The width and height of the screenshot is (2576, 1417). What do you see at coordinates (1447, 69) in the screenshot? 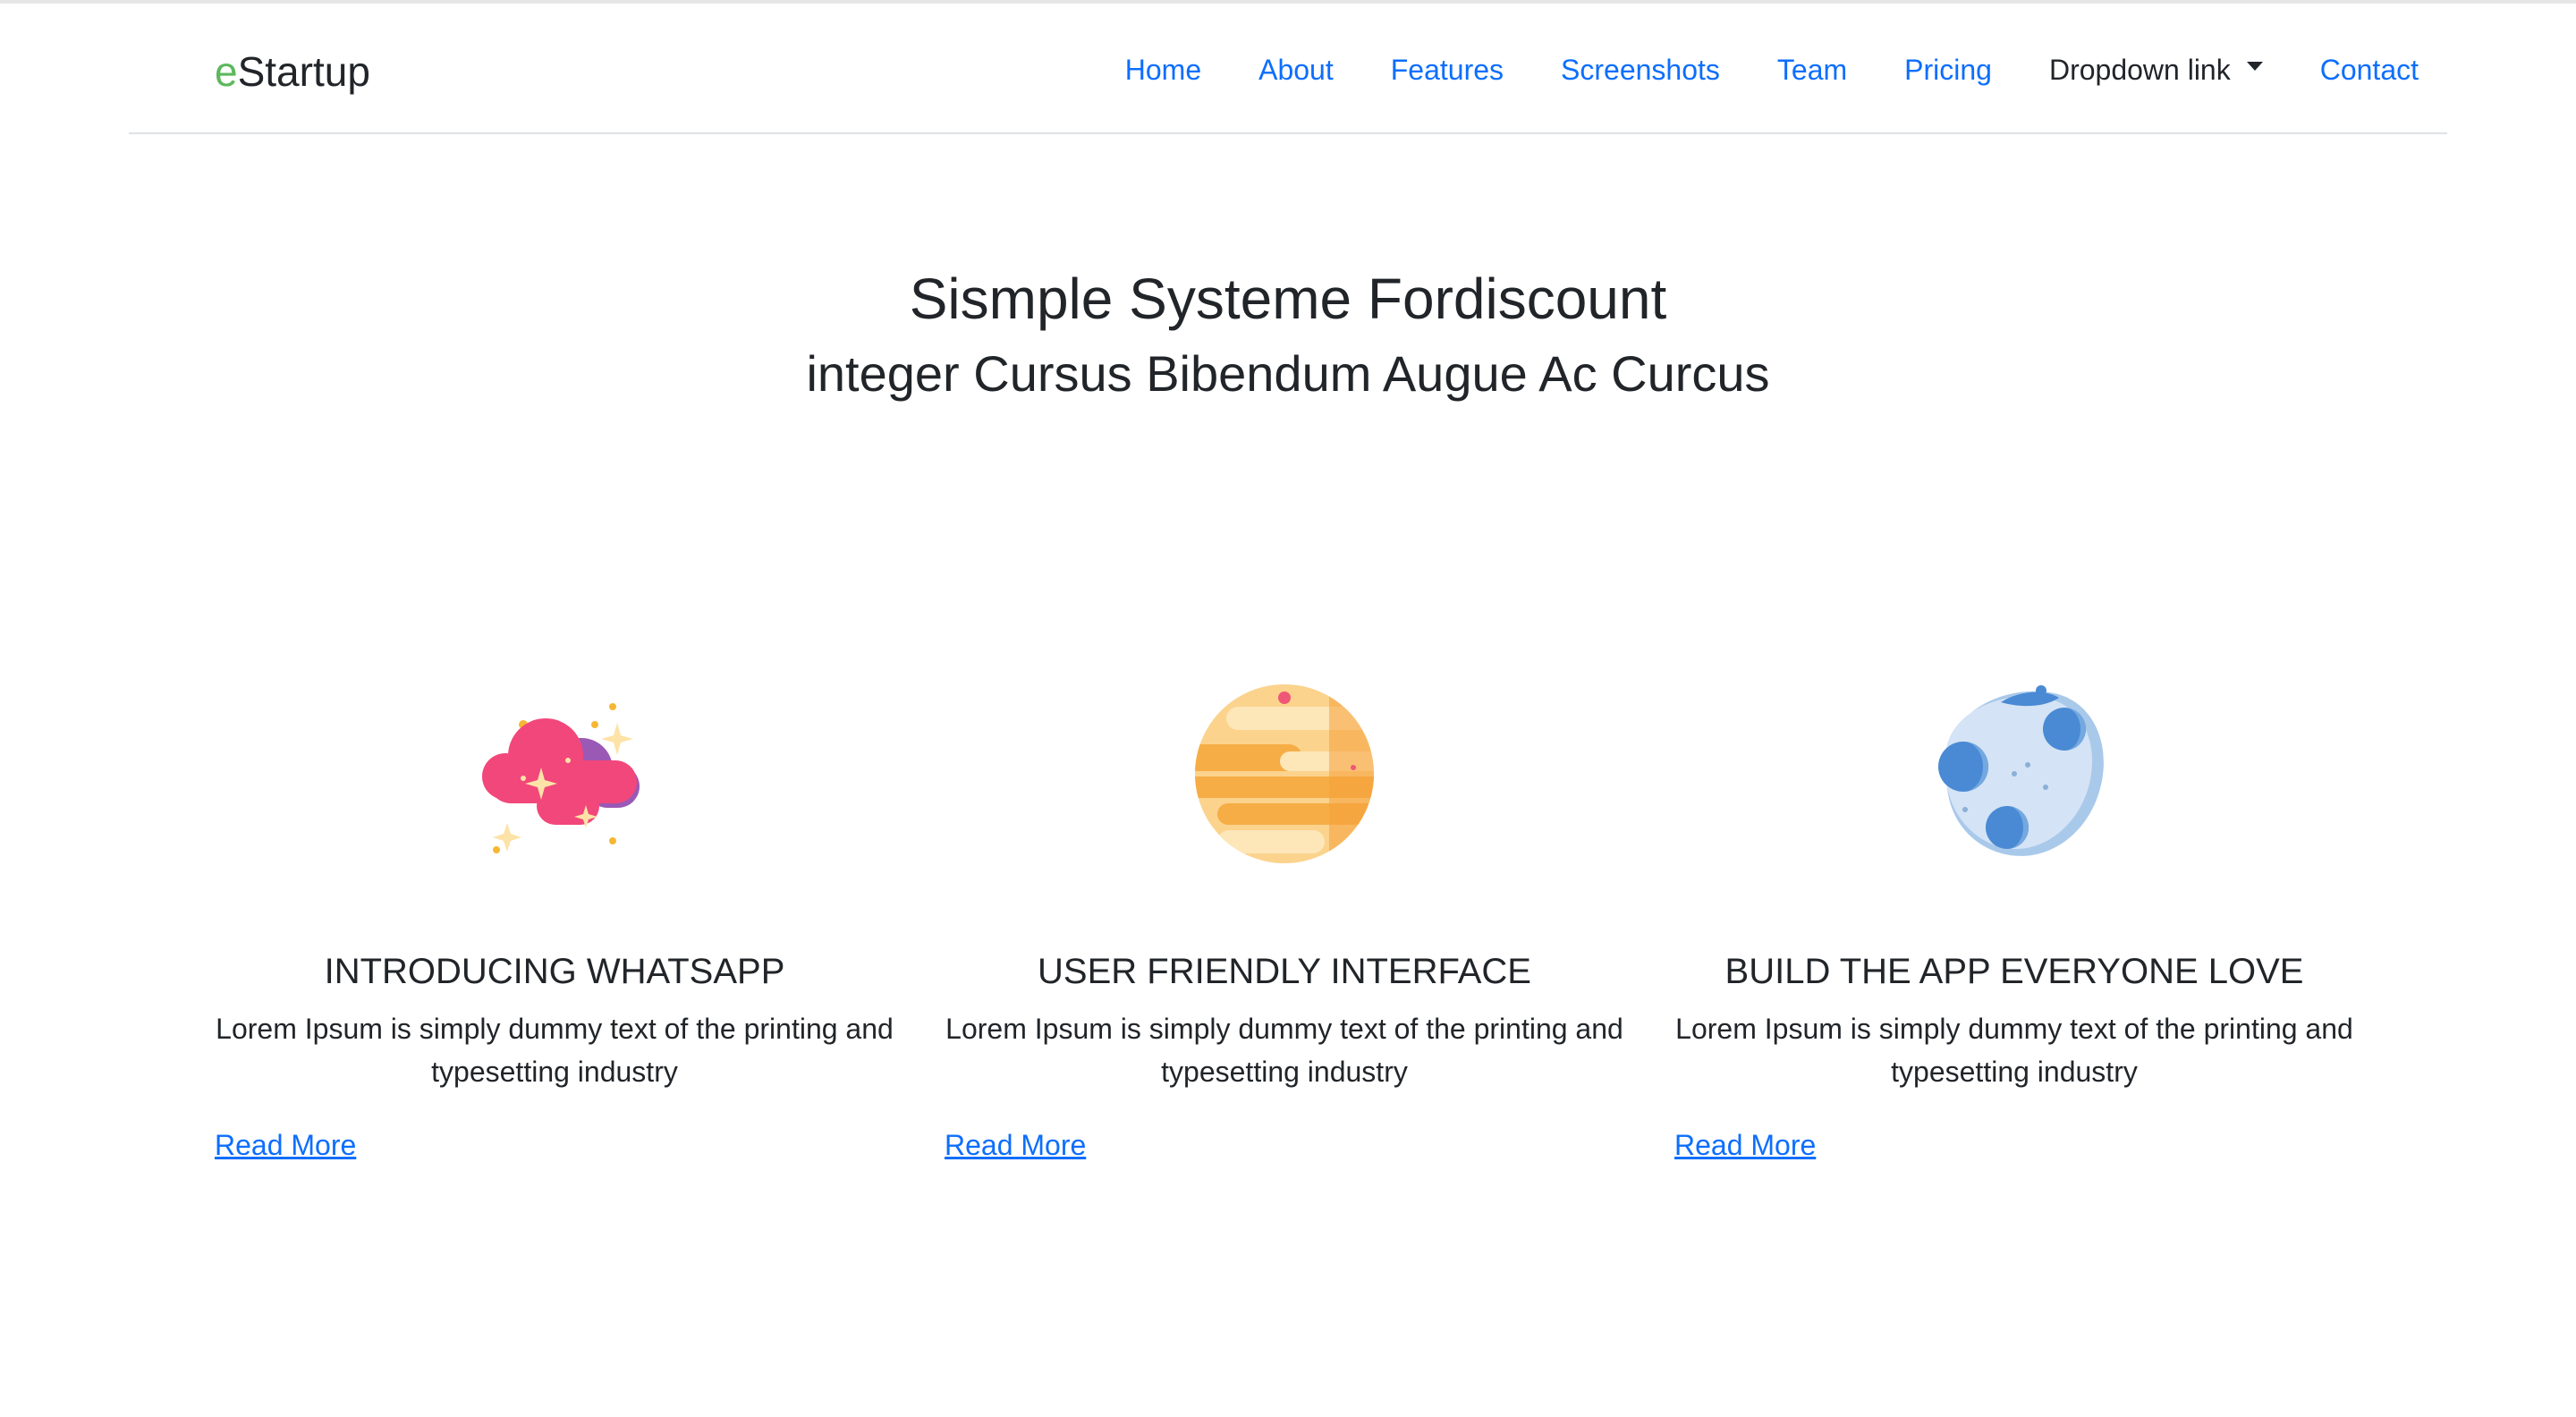
I see `nav-item-features: Features` at bounding box center [1447, 69].